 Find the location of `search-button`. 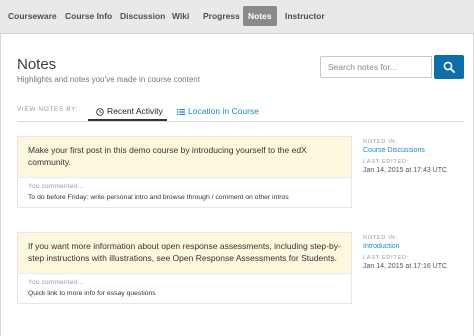

search-button is located at coordinates (449, 67).